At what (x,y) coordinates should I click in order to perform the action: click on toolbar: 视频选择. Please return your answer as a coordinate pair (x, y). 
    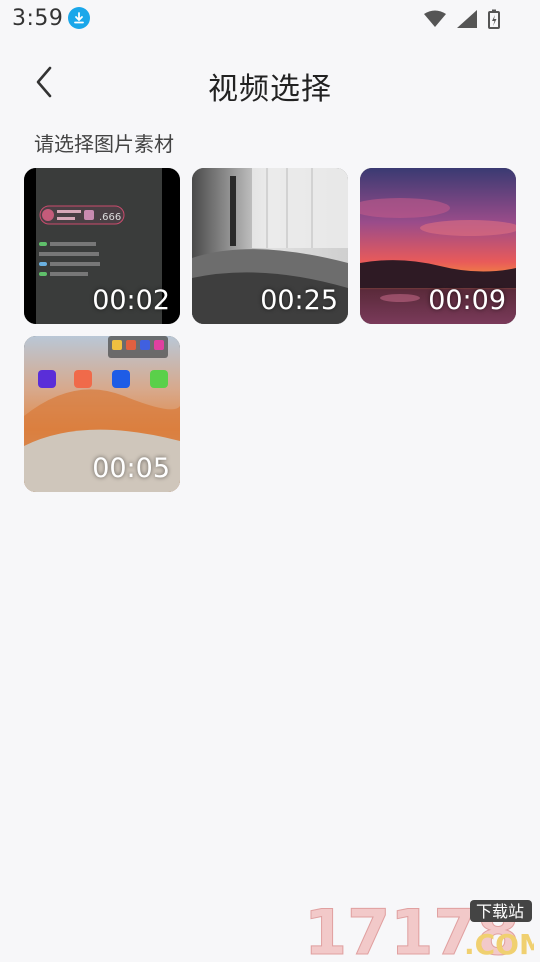
    Looking at the image, I should click on (270, 84).